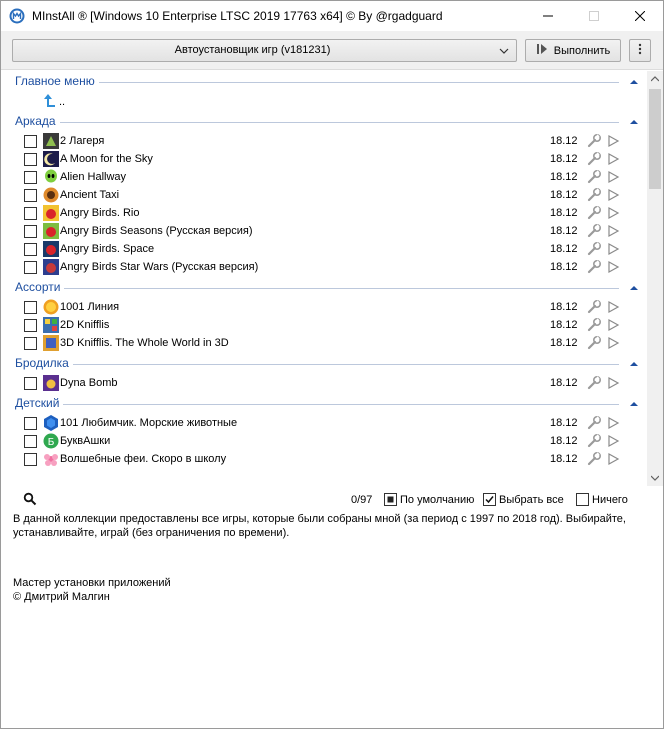 The image size is (664, 729). Describe the element at coordinates (564, 459) in the screenshot. I see `game-version: 18.12` at that location.